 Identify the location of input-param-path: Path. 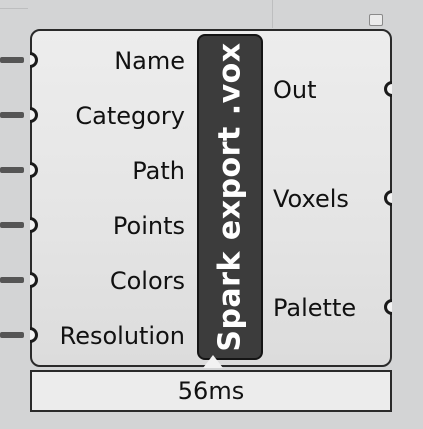
(158, 171).